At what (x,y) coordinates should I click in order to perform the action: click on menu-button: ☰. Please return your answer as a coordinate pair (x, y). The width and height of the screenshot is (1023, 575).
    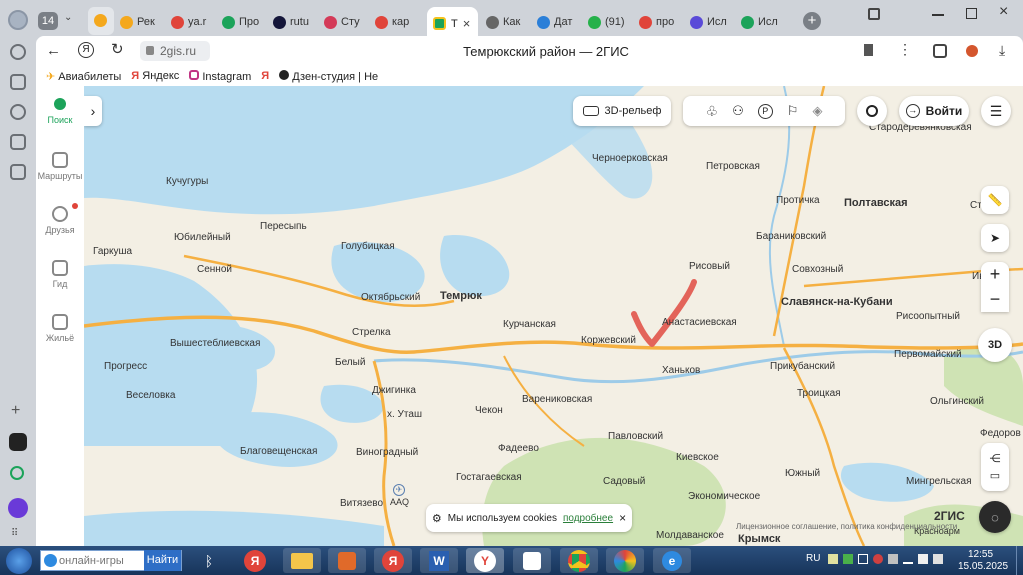
    Looking at the image, I should click on (996, 111).